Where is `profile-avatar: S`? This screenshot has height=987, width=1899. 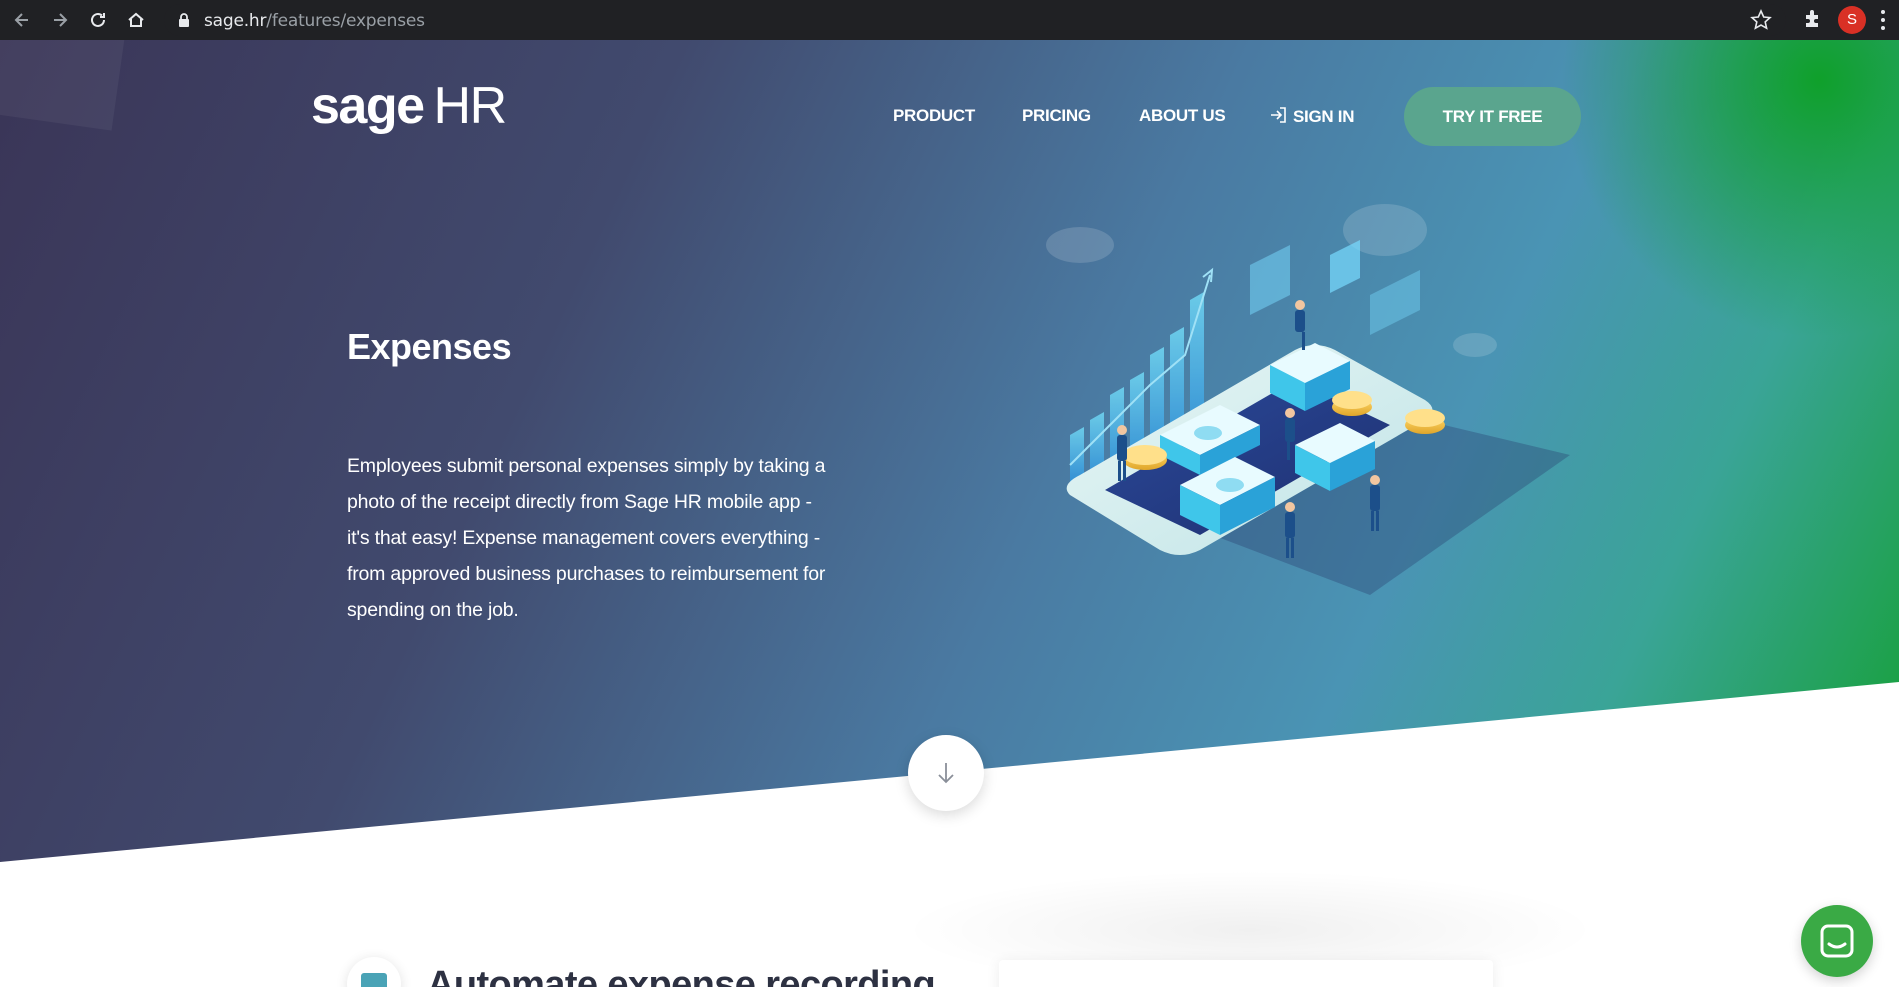
profile-avatar: S is located at coordinates (1852, 20).